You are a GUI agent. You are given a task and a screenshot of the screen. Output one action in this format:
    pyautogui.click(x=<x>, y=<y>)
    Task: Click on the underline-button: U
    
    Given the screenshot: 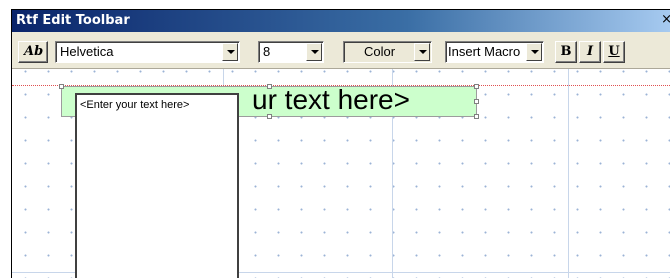 What is the action you would take?
    pyautogui.click(x=614, y=52)
    